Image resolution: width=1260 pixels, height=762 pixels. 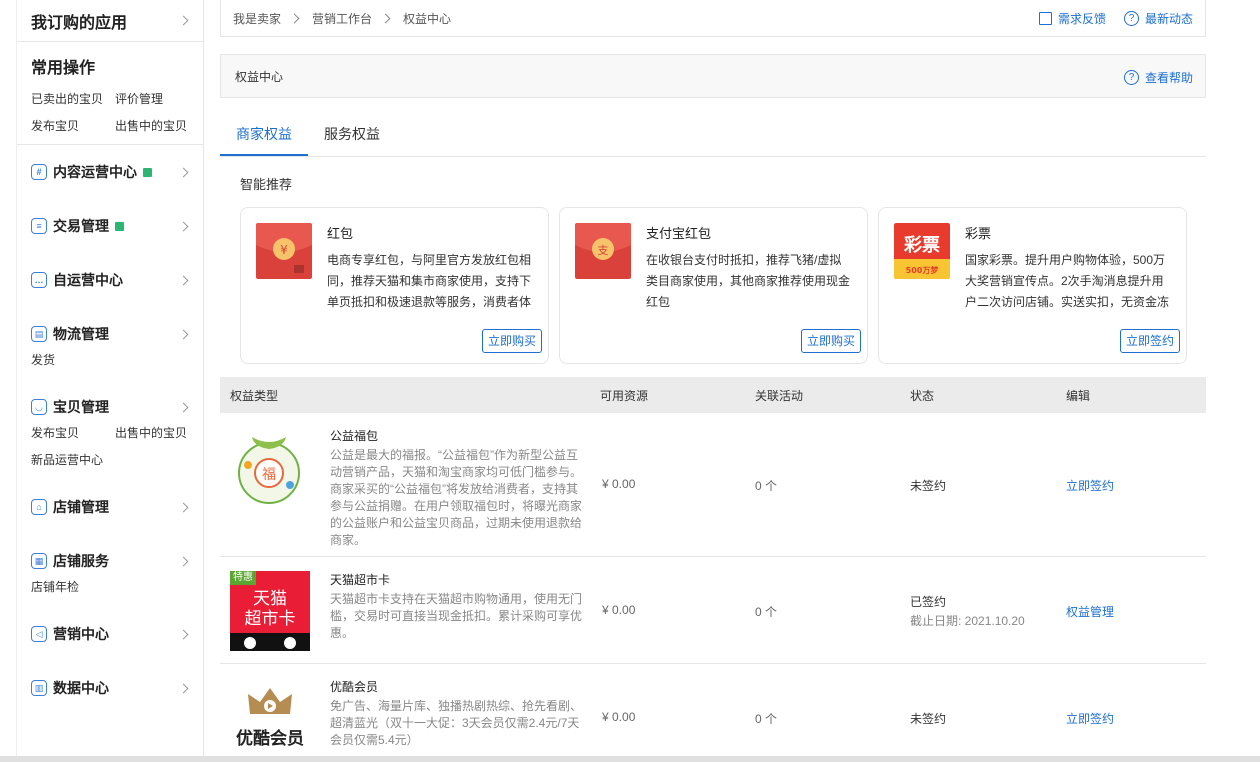 I want to click on col-type: 权益类型, so click(x=254, y=395).